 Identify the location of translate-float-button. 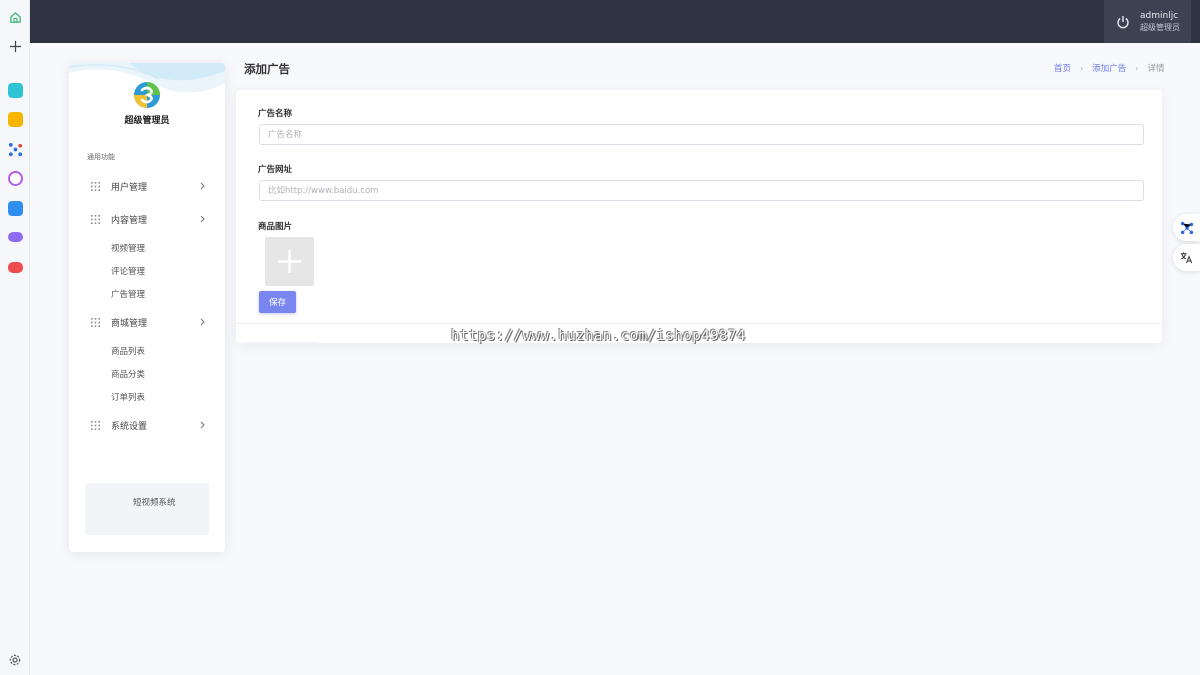
(1186, 257).